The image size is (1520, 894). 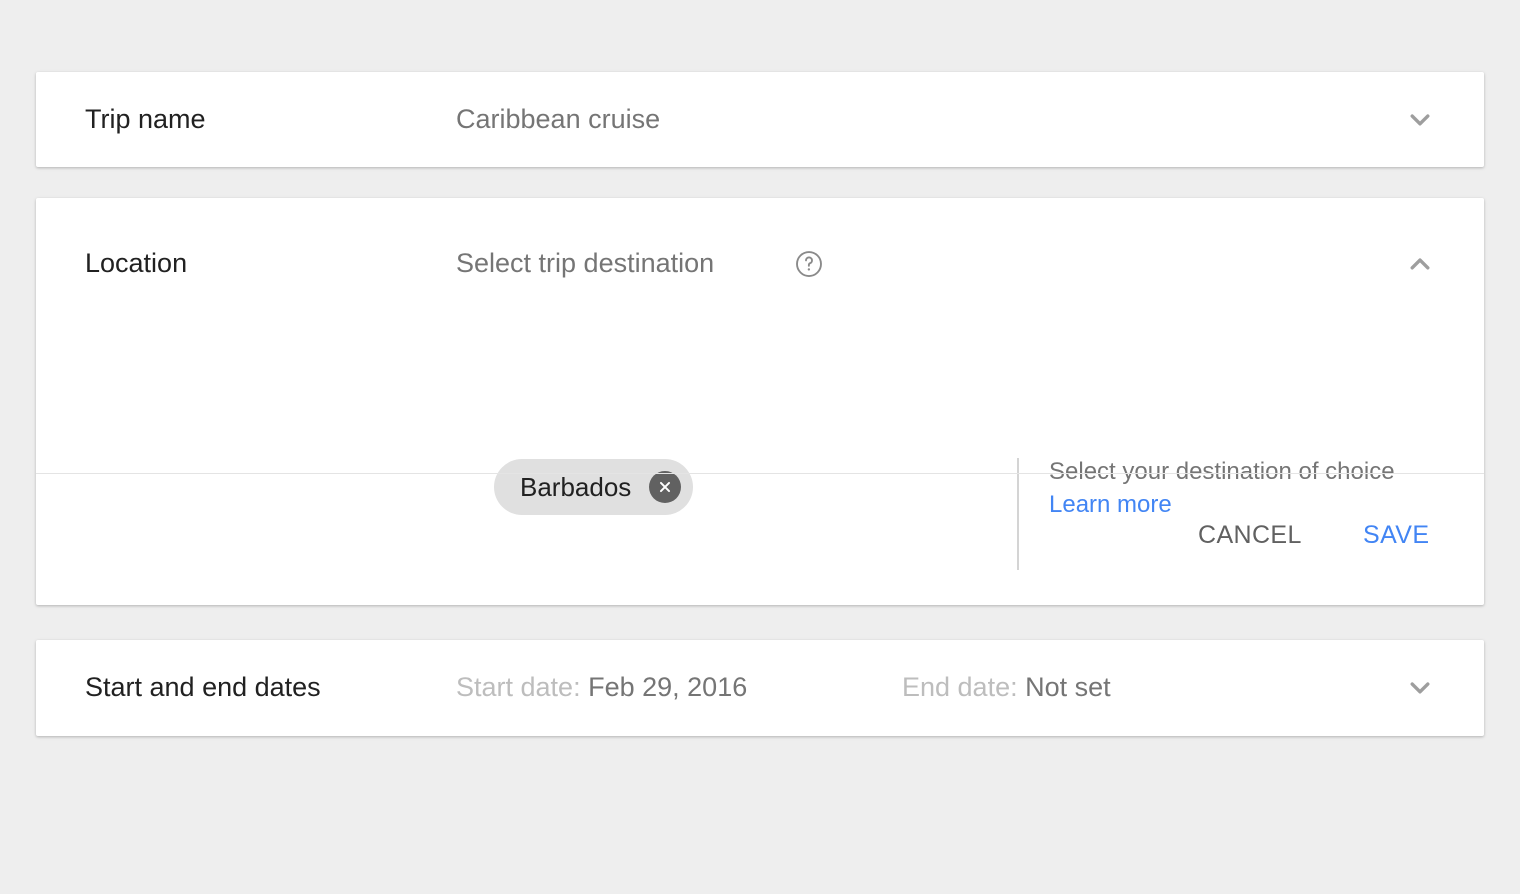 I want to click on trip-name-summary-row: Trip name Caribbean cruise, so click(x=760, y=119).